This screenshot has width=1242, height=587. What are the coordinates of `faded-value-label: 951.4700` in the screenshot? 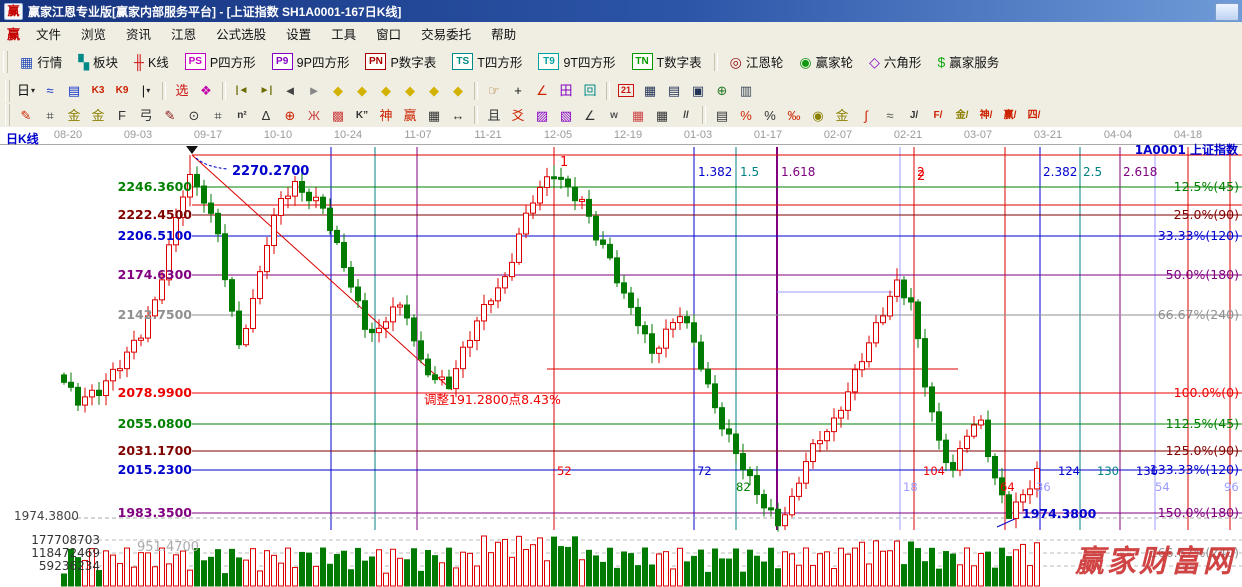 It's located at (168, 547).